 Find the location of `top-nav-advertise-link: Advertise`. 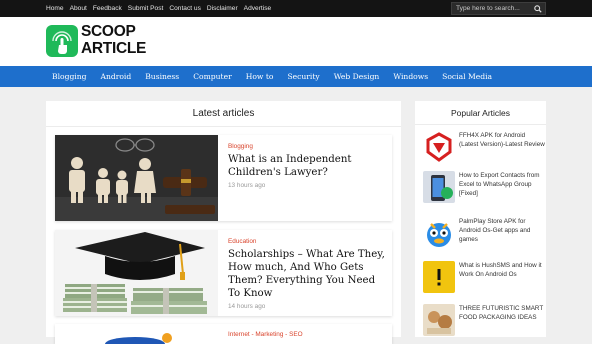

top-nav-advertise-link: Advertise is located at coordinates (258, 8).